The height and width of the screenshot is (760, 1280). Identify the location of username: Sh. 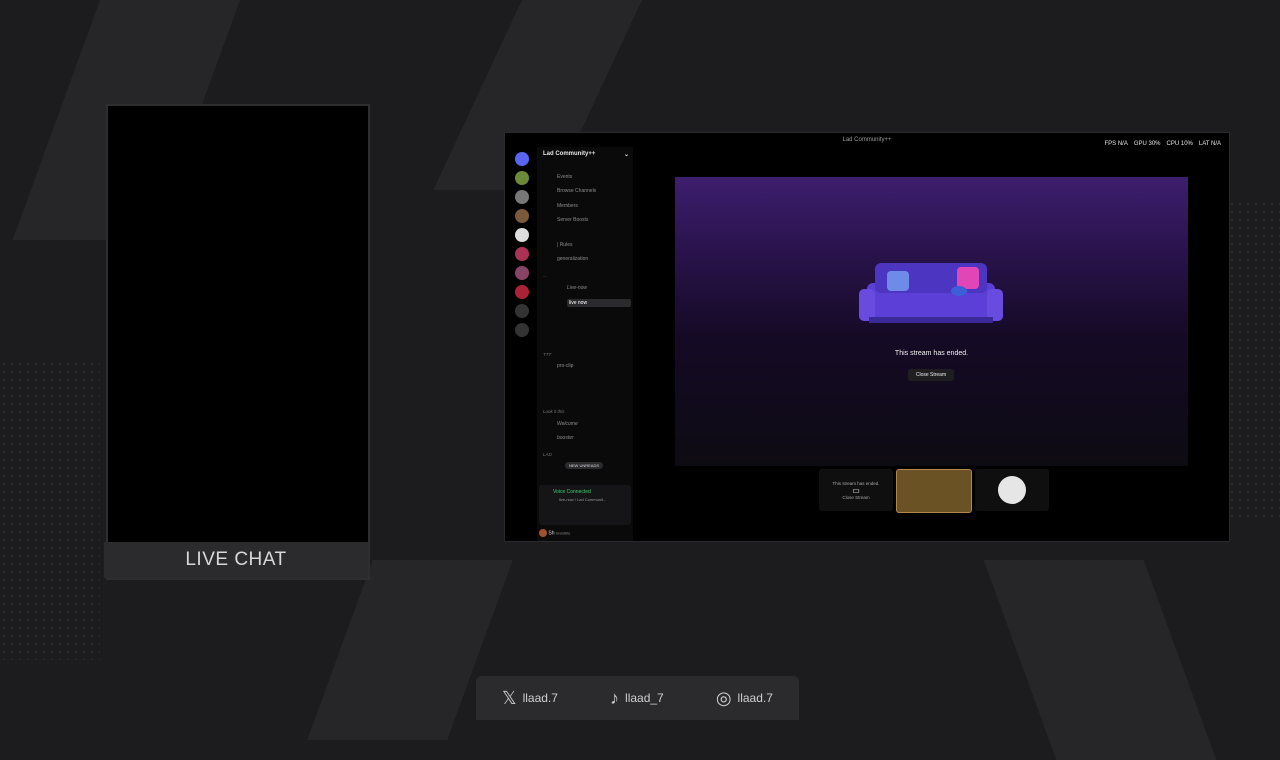
(551, 533).